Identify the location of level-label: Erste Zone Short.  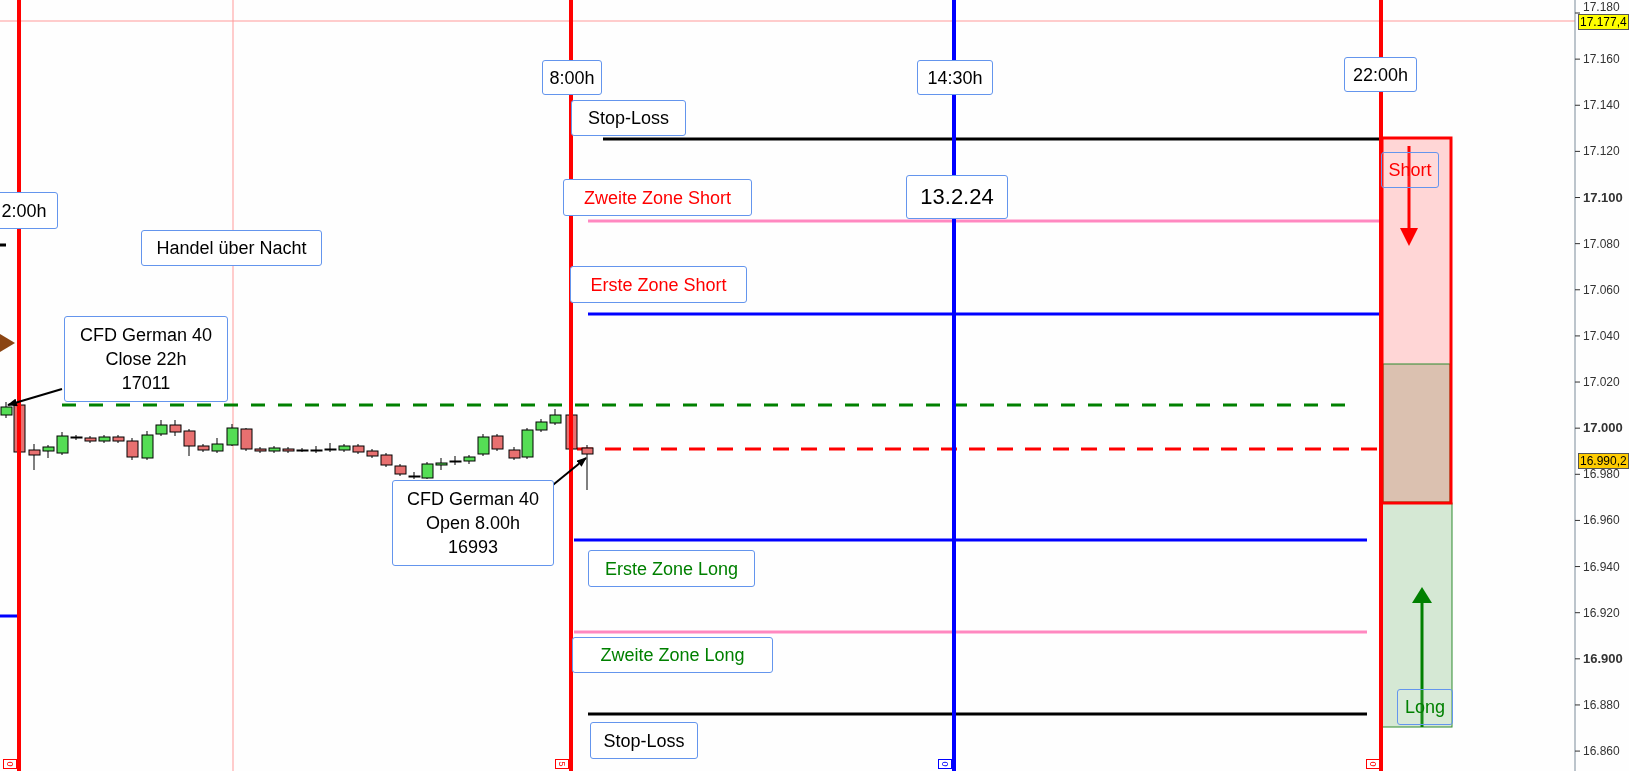
(658, 284).